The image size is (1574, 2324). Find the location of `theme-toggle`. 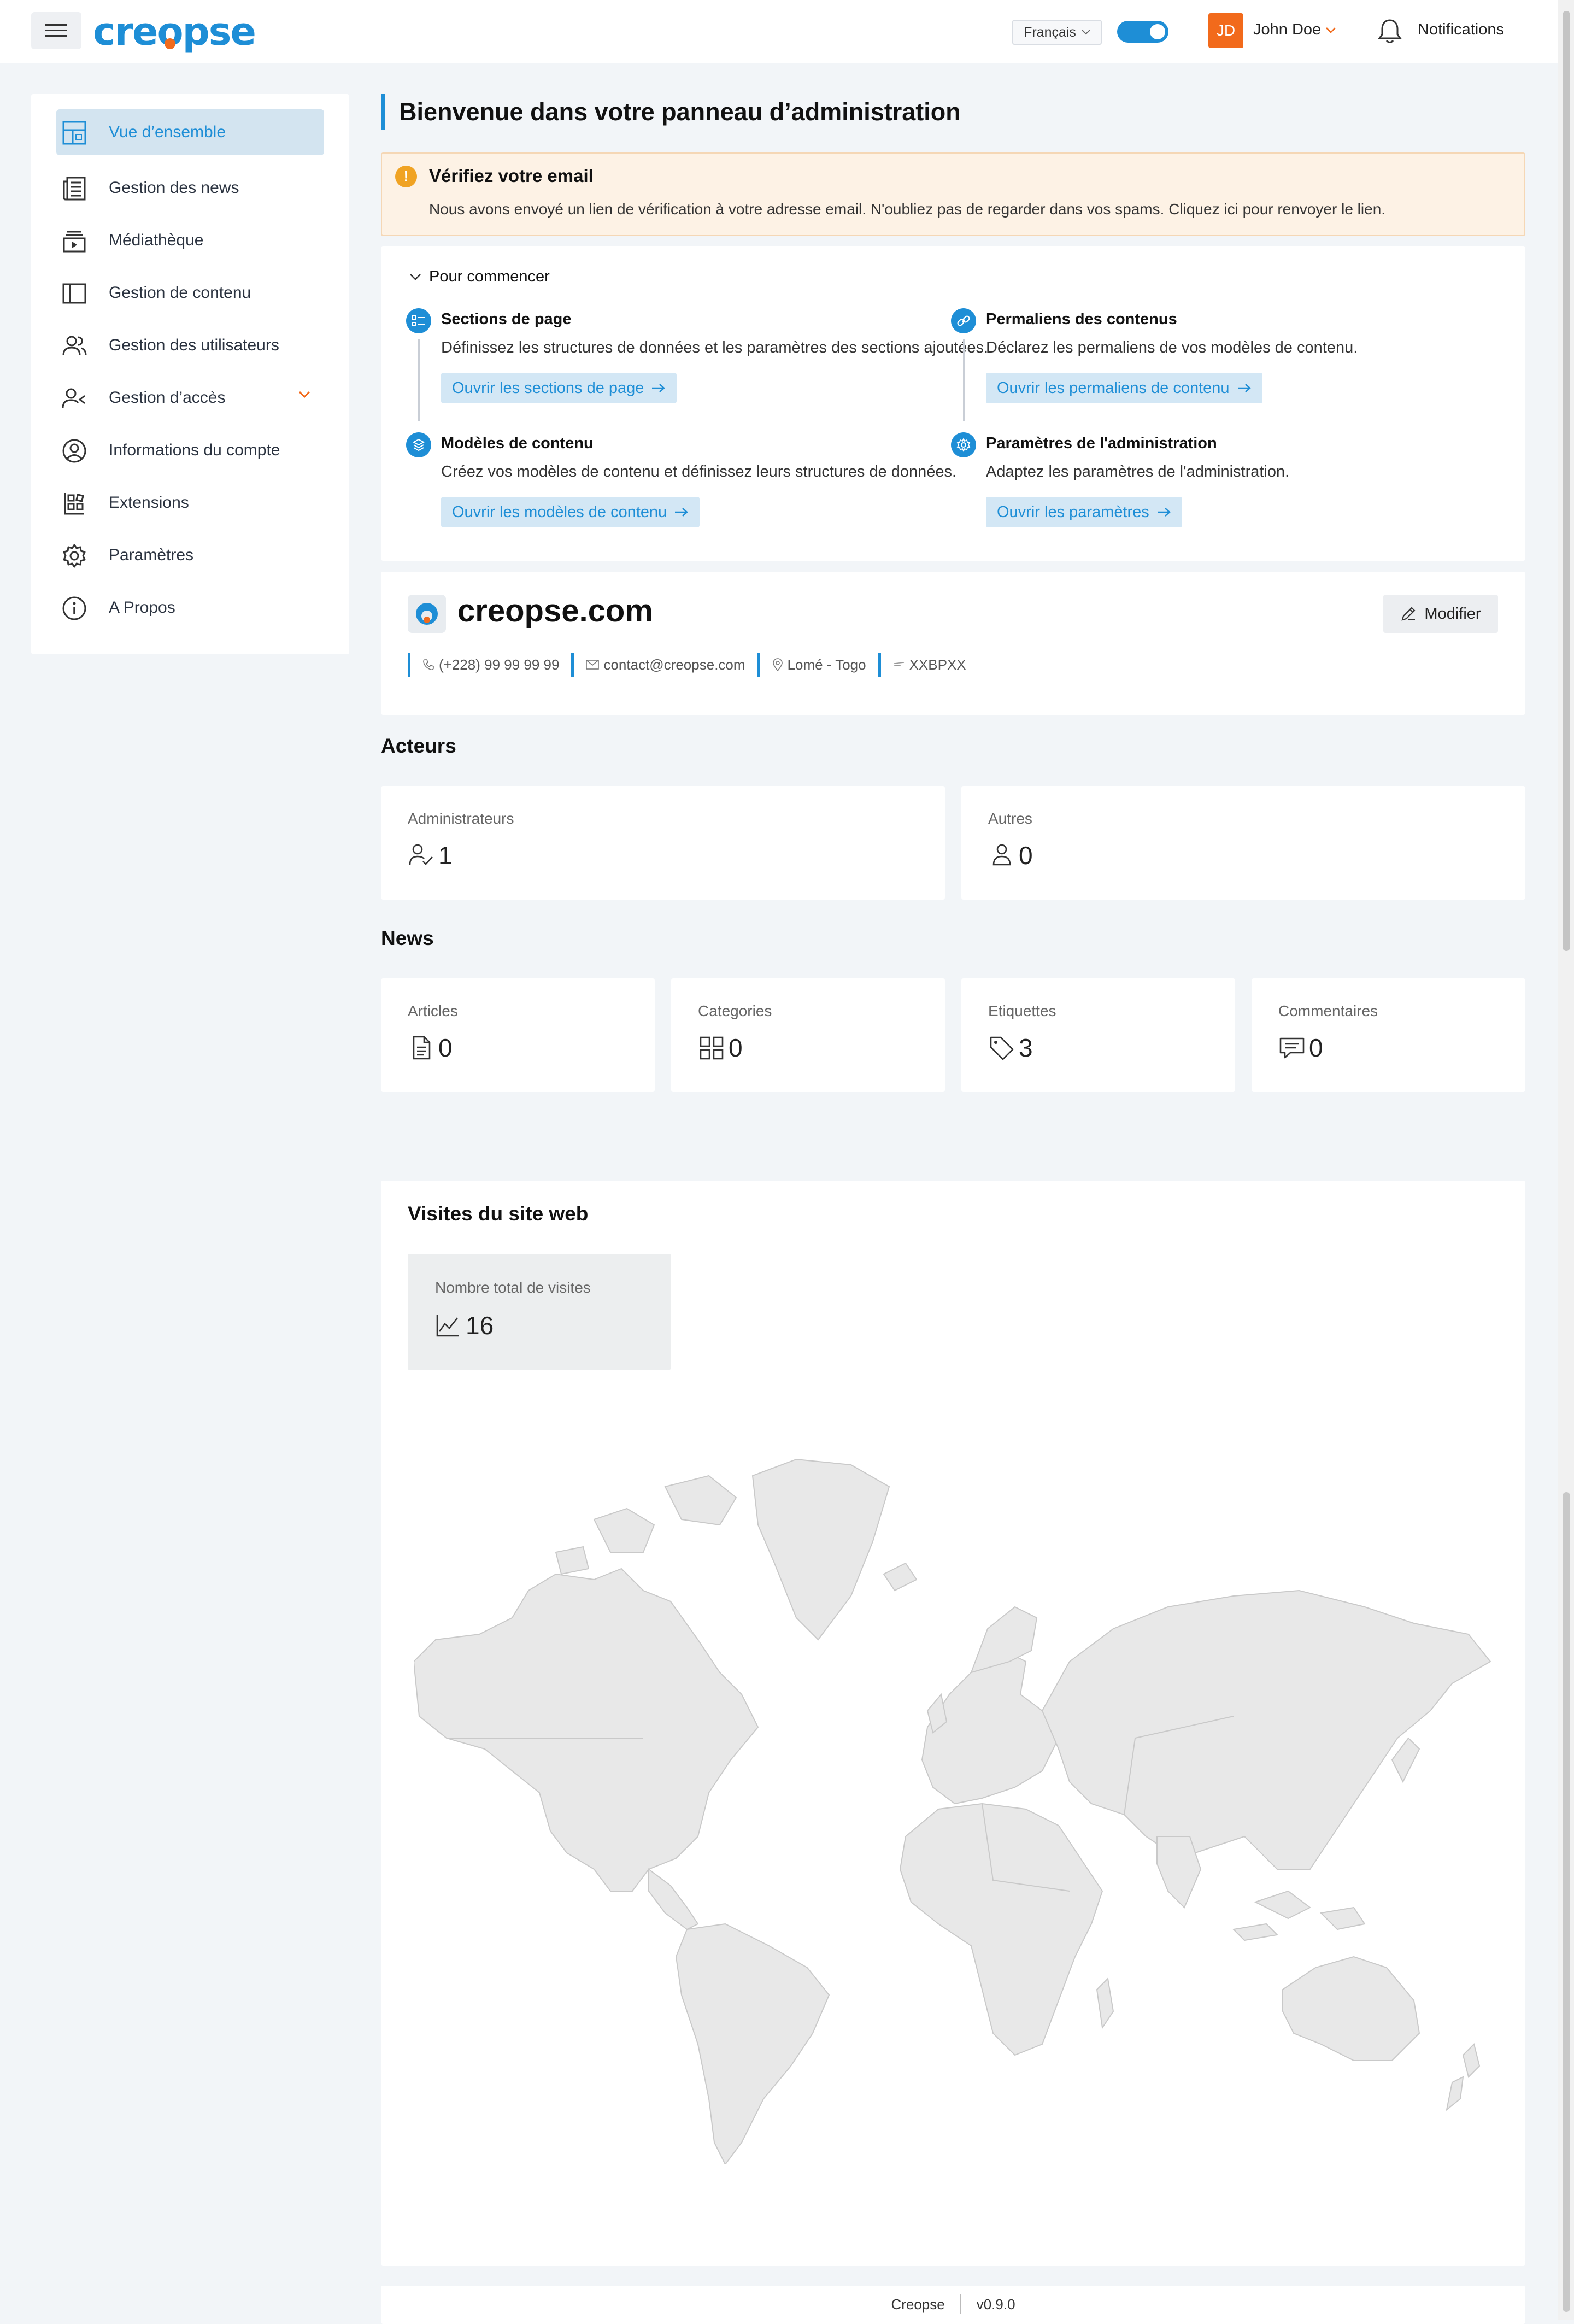

theme-toggle is located at coordinates (1142, 32).